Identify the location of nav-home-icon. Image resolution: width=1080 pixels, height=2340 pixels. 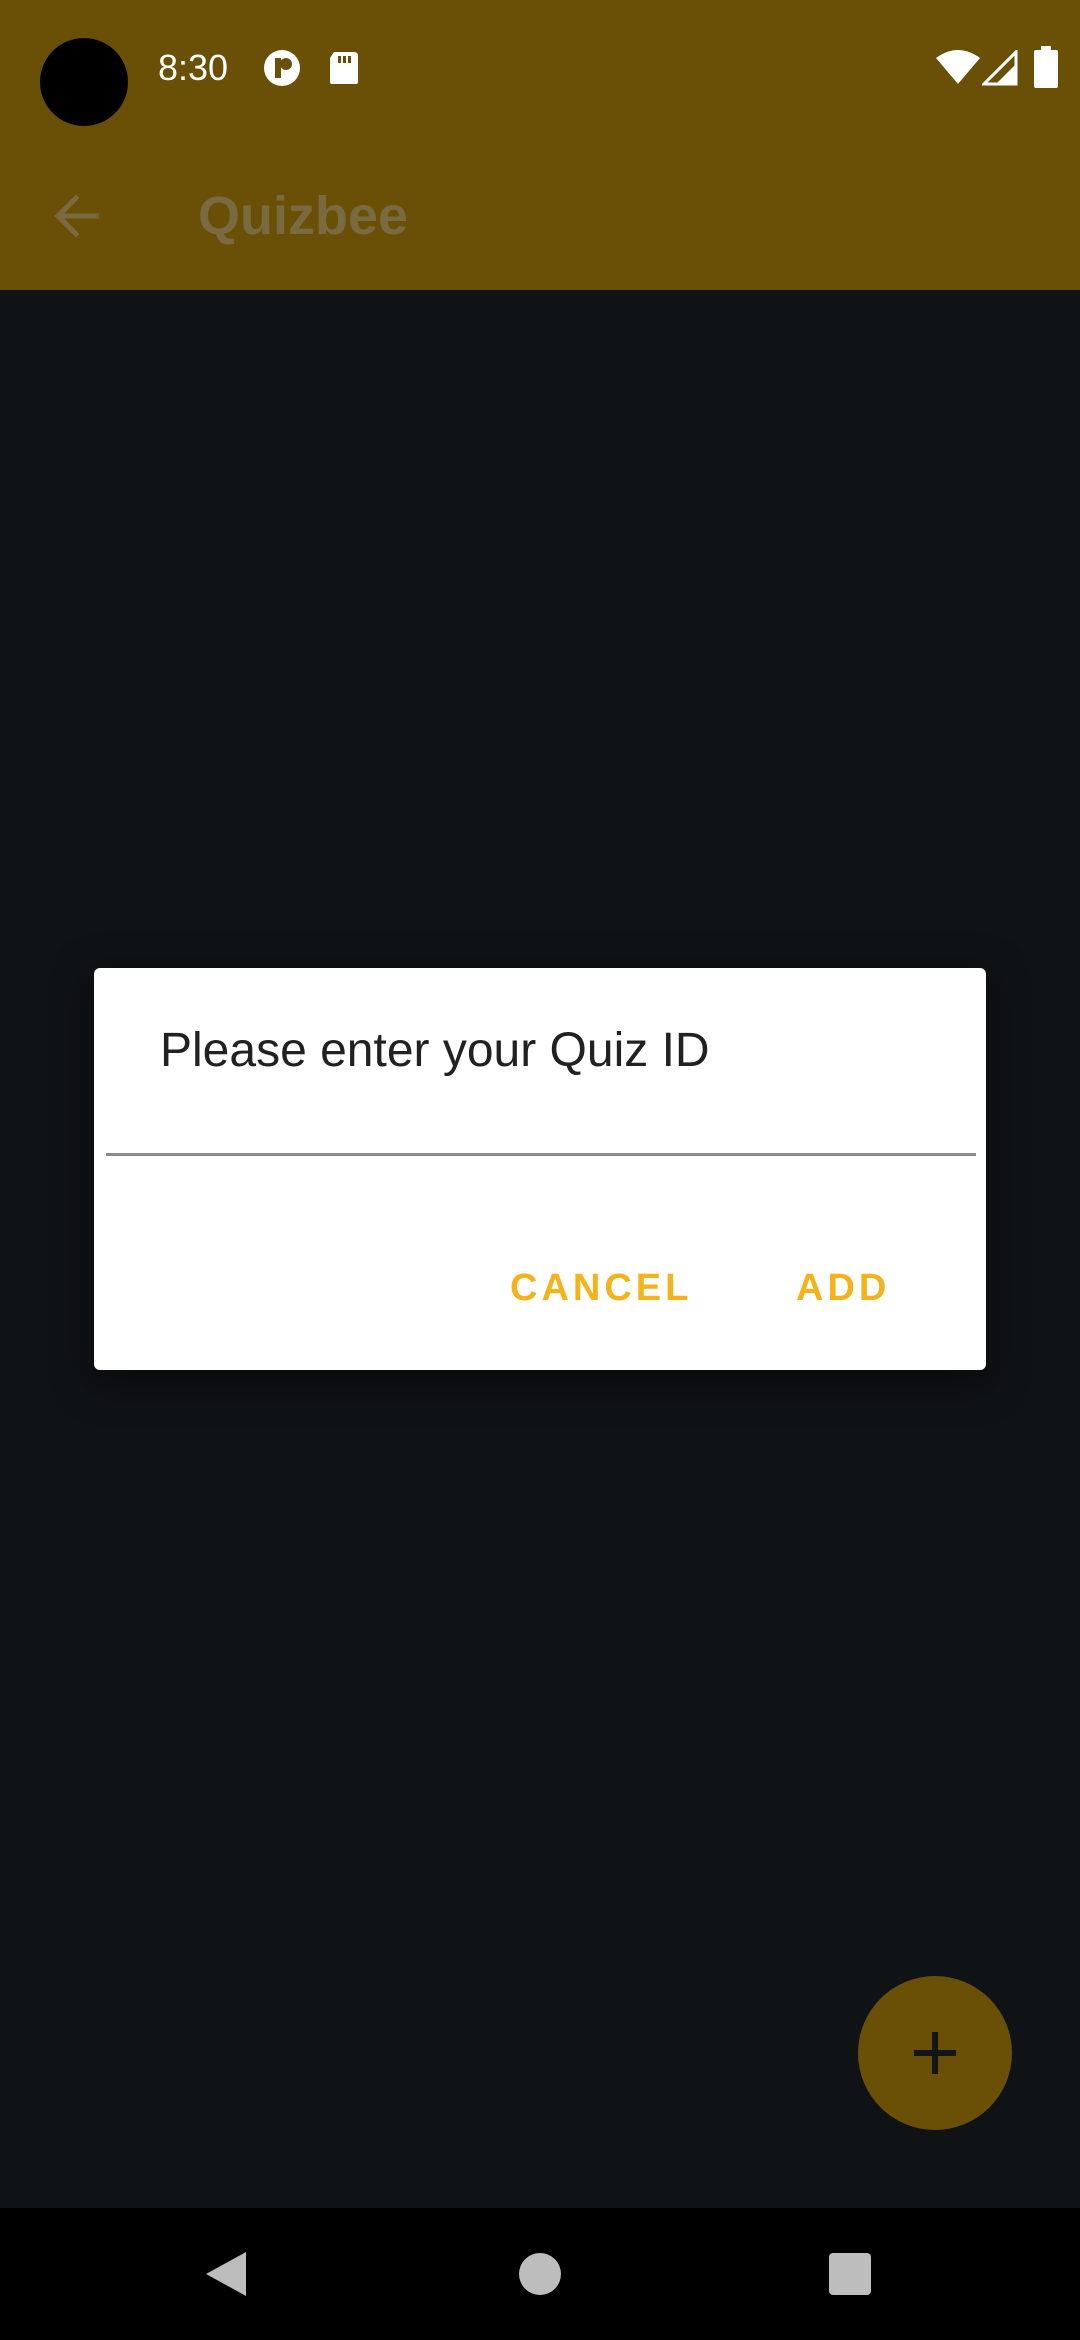
(540, 2274).